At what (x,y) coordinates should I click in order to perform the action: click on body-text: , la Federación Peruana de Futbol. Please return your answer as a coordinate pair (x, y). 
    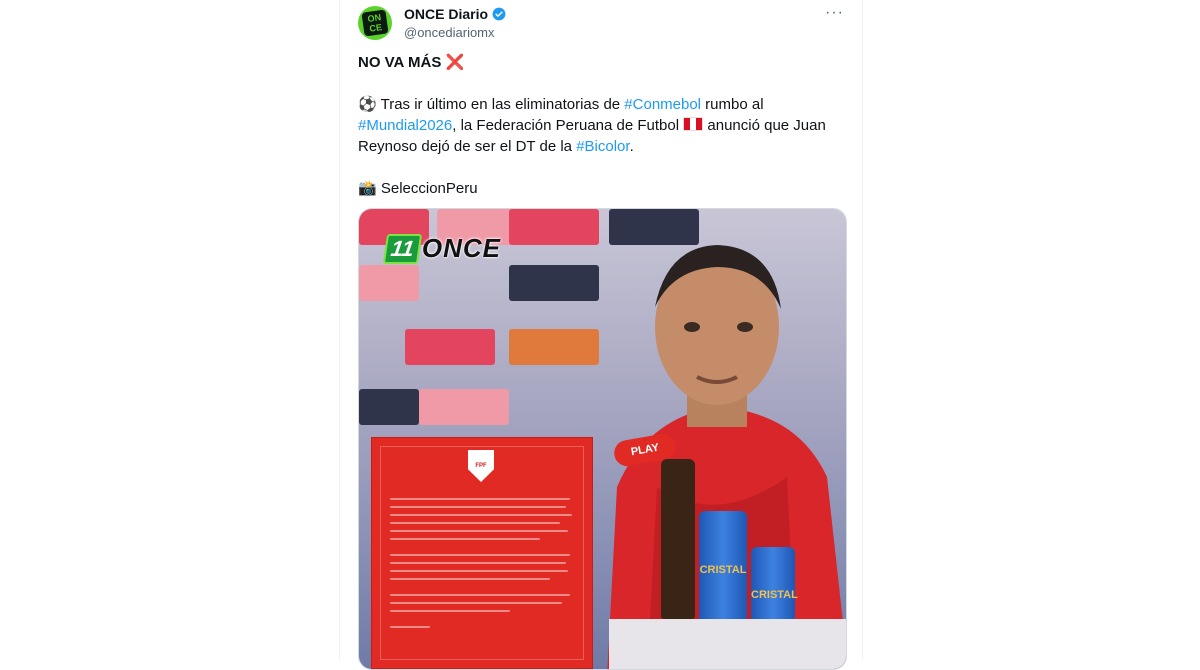
    Looking at the image, I should click on (568, 125).